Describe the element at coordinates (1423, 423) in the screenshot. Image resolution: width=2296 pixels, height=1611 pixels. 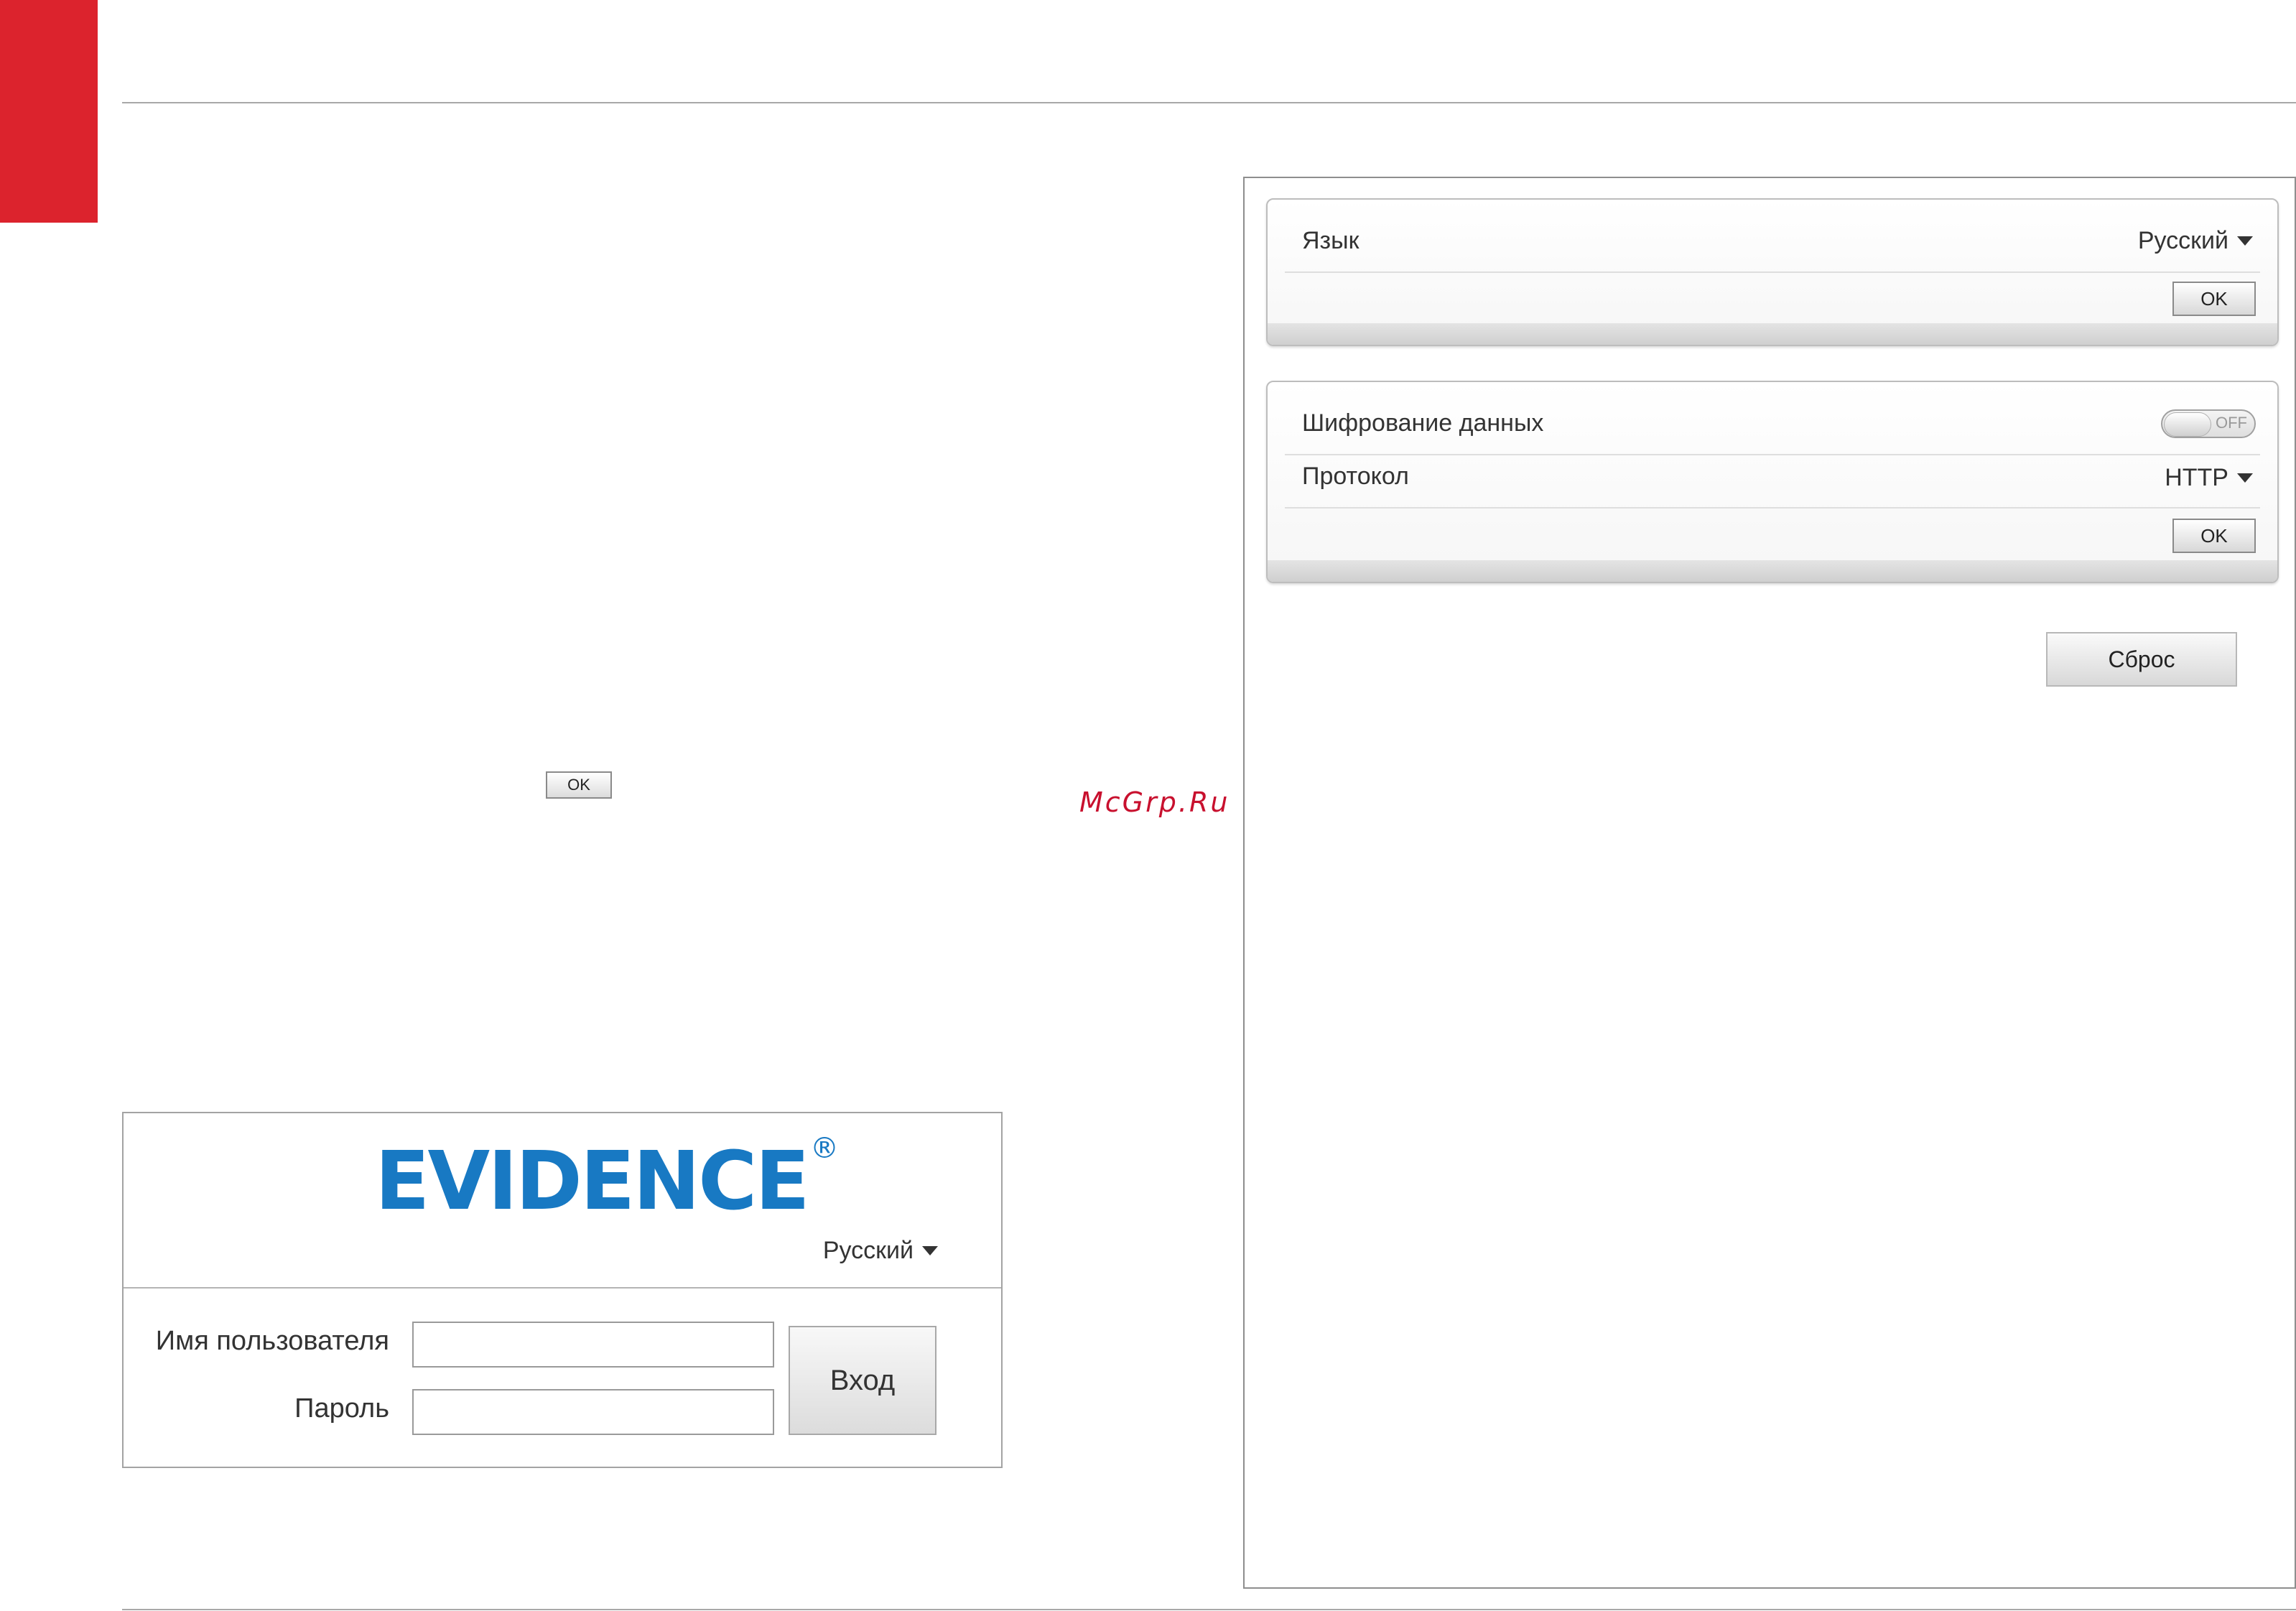
I see `encryption-label: Шифрование данных` at that location.